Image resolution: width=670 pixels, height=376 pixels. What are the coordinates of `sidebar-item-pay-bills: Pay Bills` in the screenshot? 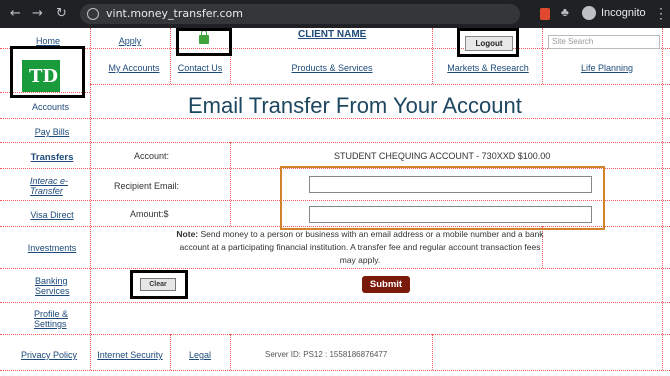 It's located at (52, 132).